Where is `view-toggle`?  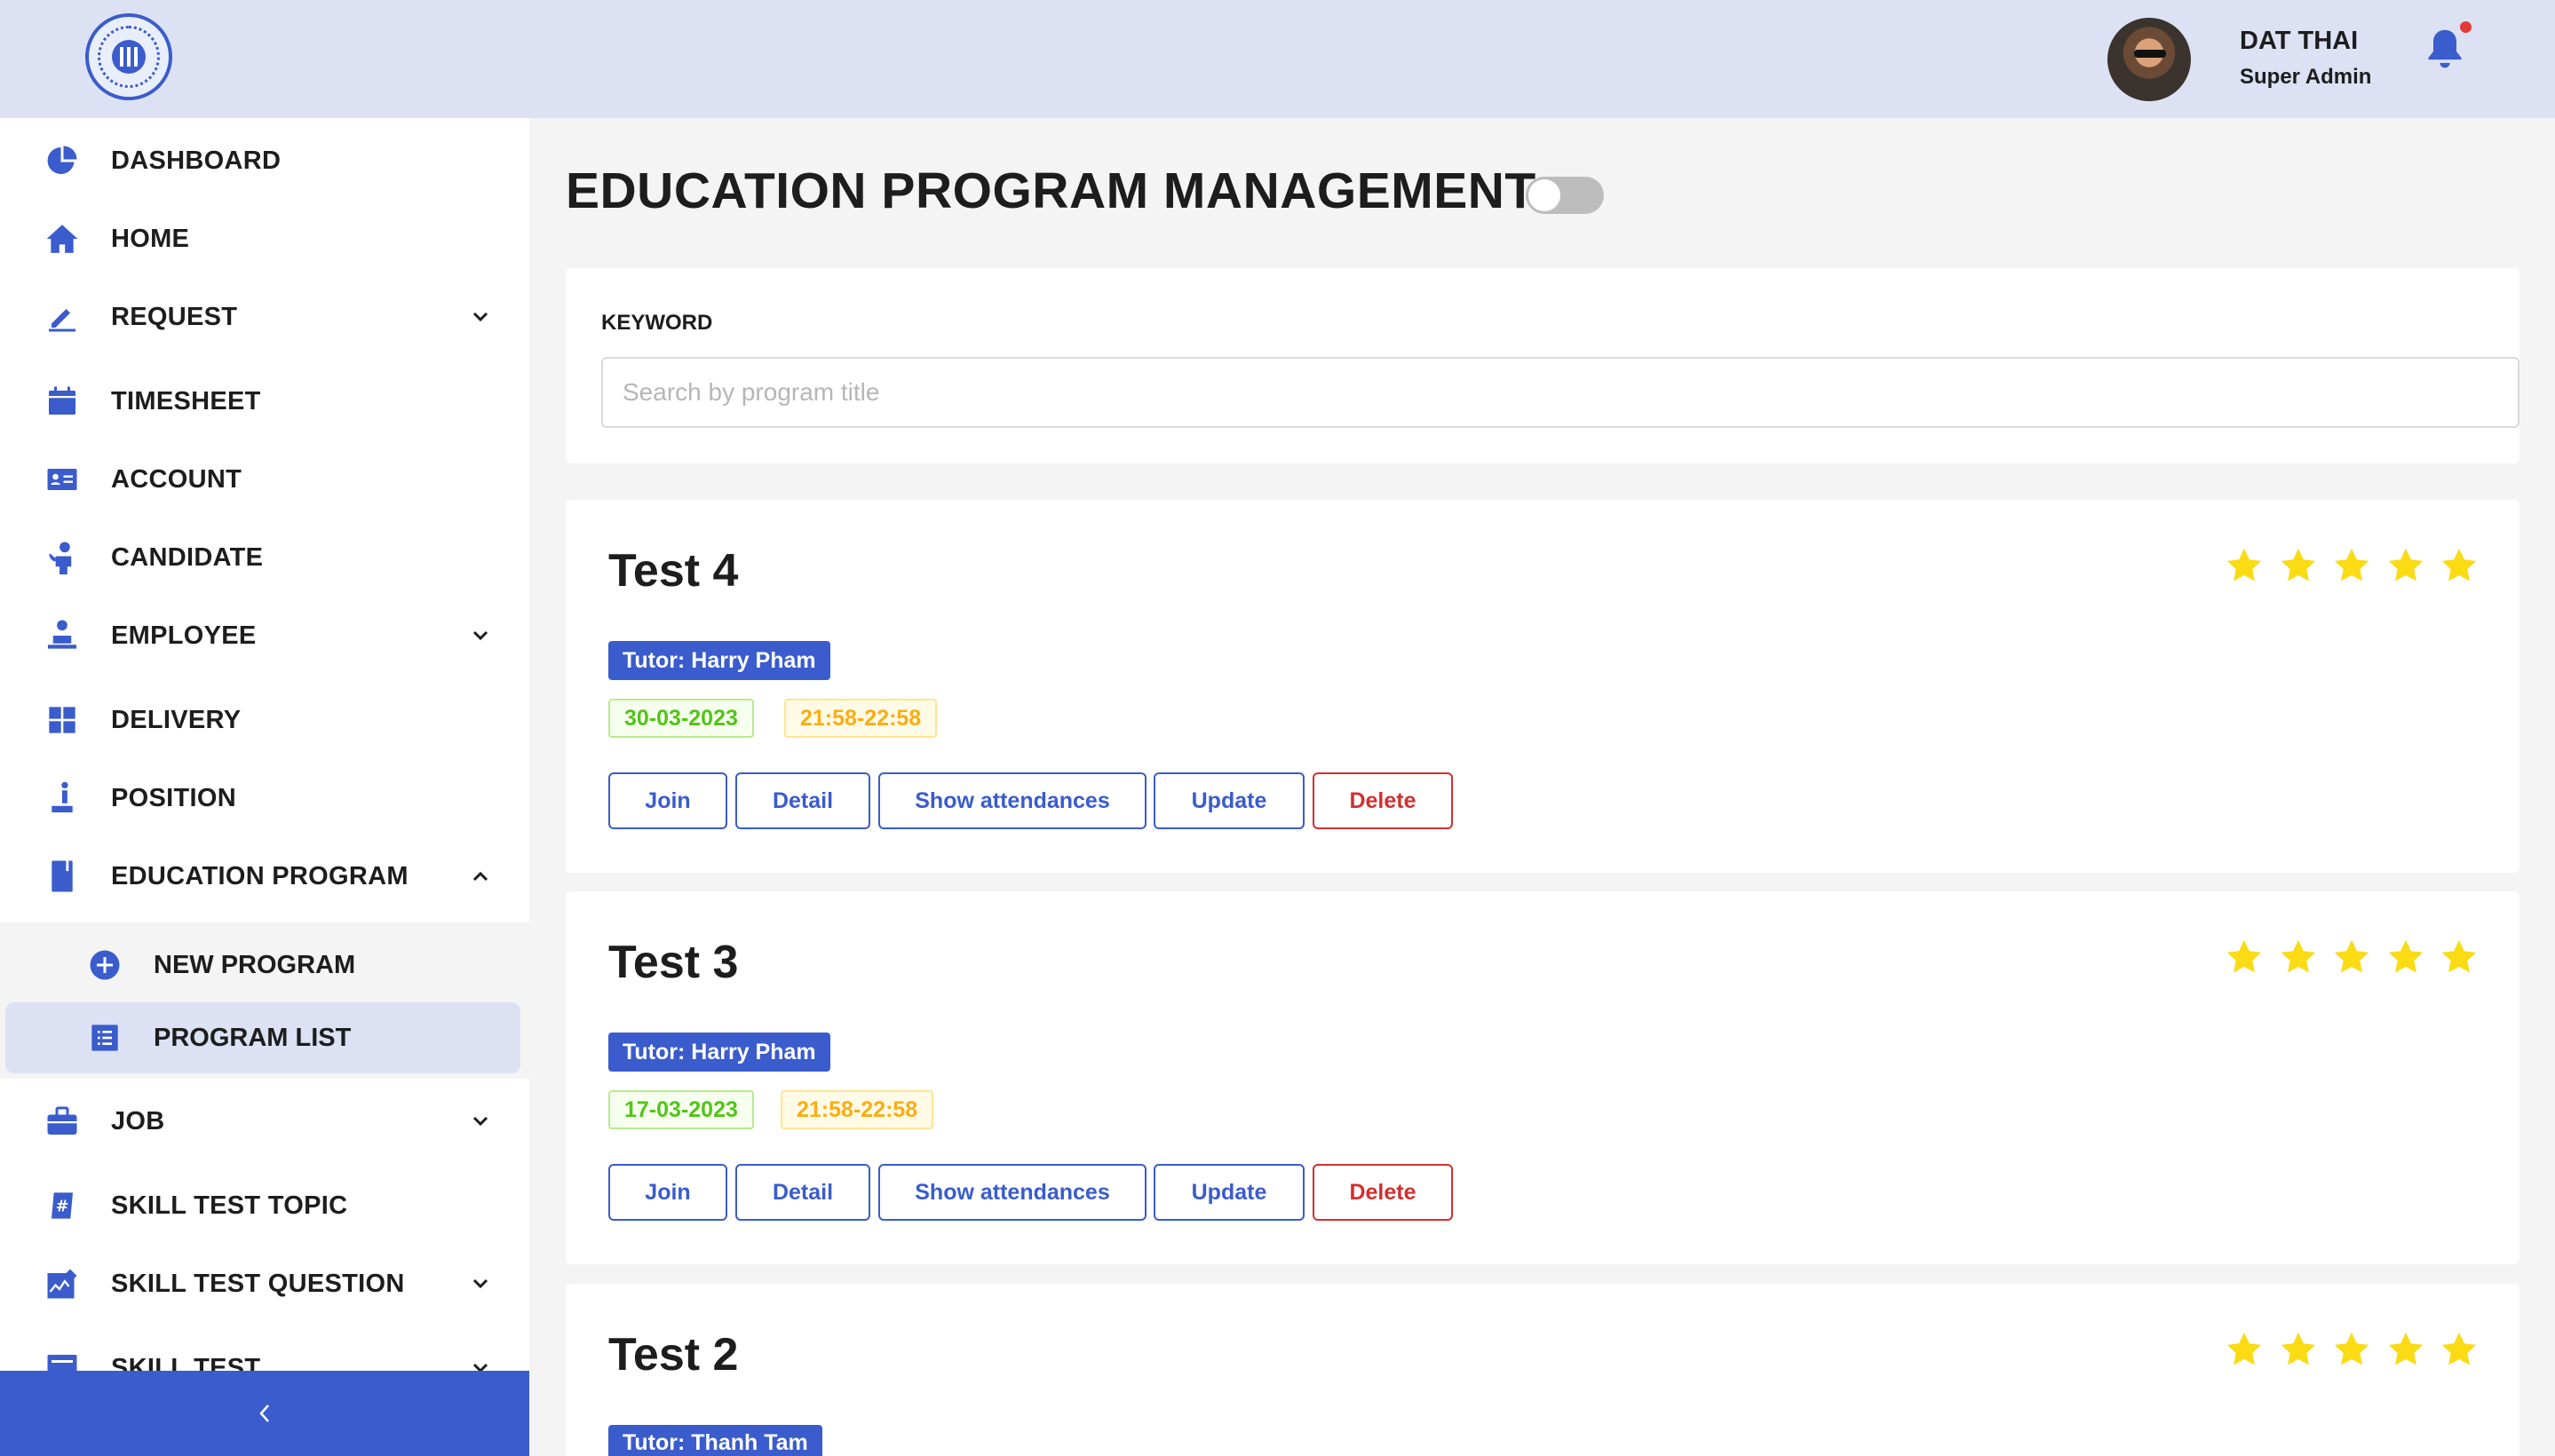 view-toggle is located at coordinates (1565, 195).